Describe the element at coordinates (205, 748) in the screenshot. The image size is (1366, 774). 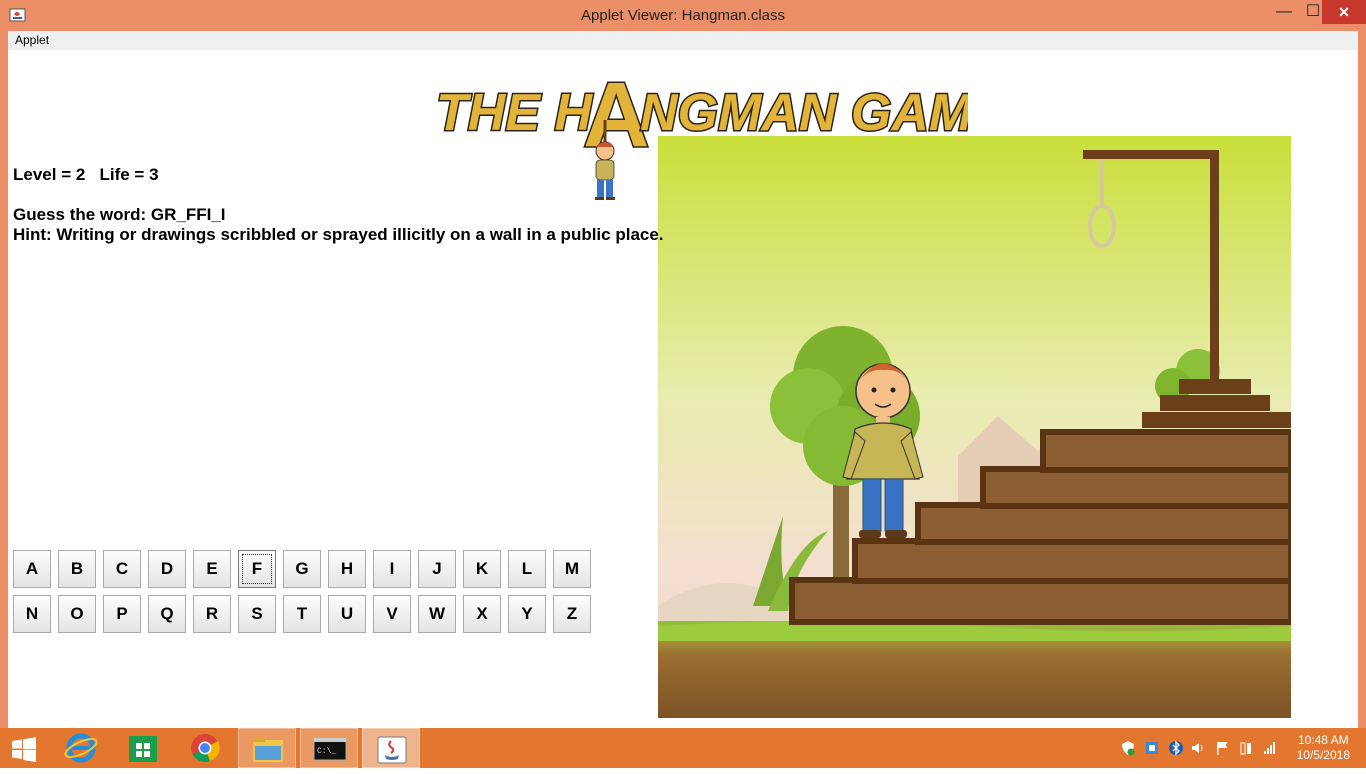
I see `chrome-icon` at that location.